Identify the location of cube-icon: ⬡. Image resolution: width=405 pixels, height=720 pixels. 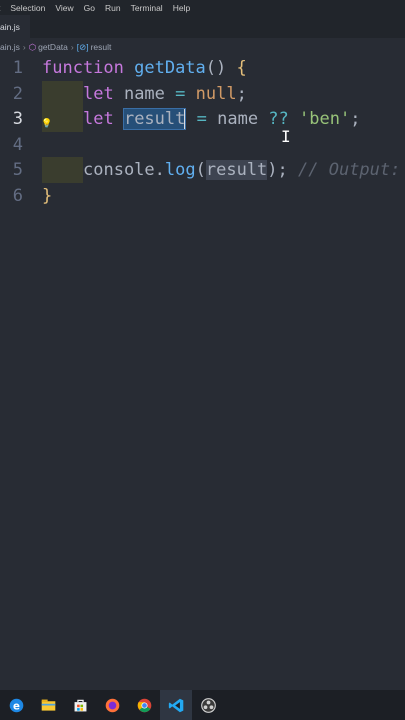
(32, 46).